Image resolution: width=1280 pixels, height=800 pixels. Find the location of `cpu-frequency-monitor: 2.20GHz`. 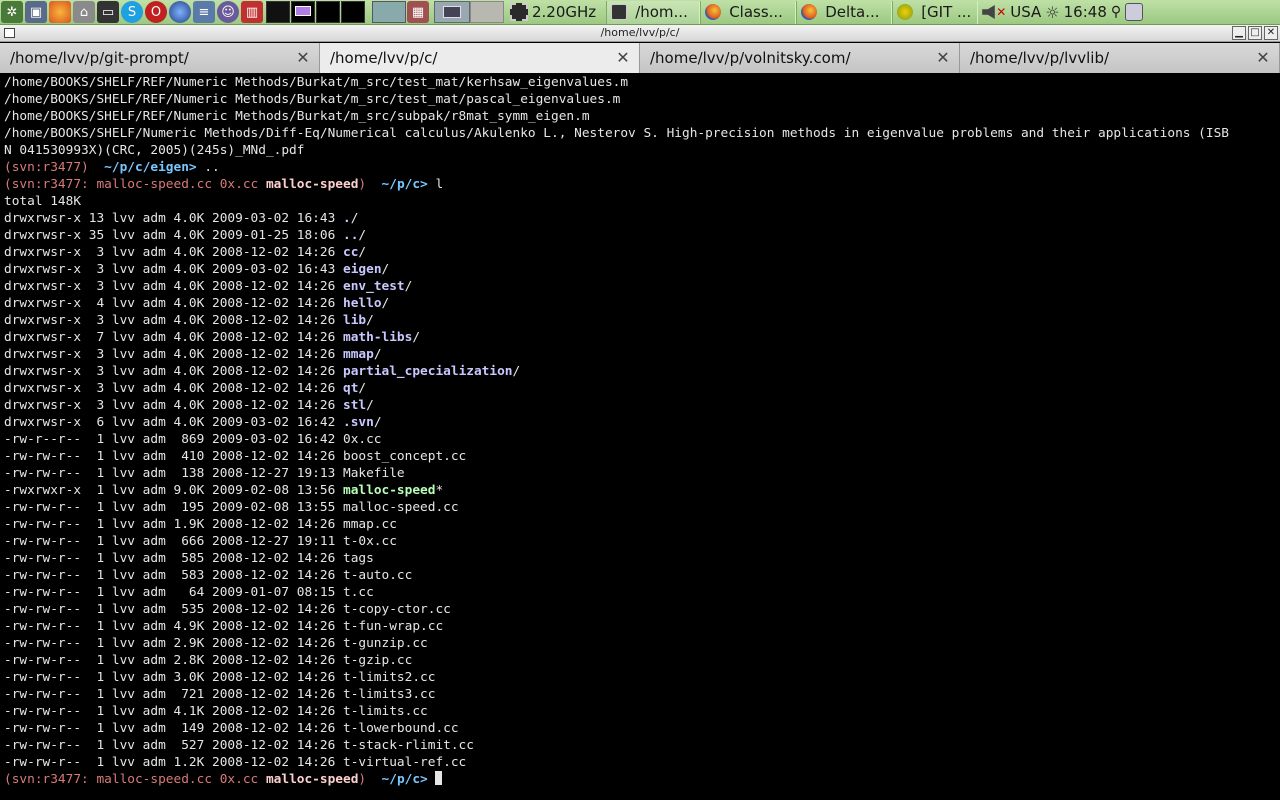

cpu-frequency-monitor: 2.20GHz is located at coordinates (553, 12).